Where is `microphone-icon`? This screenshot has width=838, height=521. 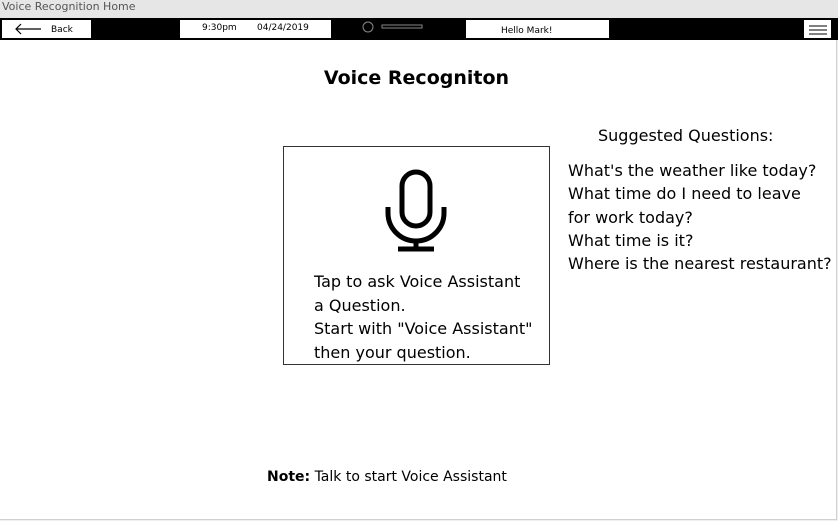 microphone-icon is located at coordinates (416, 210).